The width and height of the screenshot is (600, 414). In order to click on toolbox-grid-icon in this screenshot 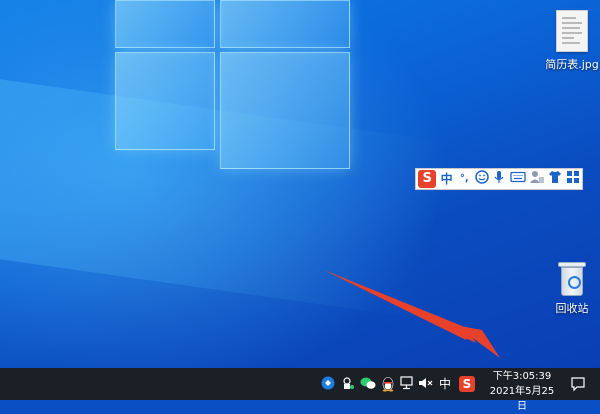, I will do `click(572, 179)`.